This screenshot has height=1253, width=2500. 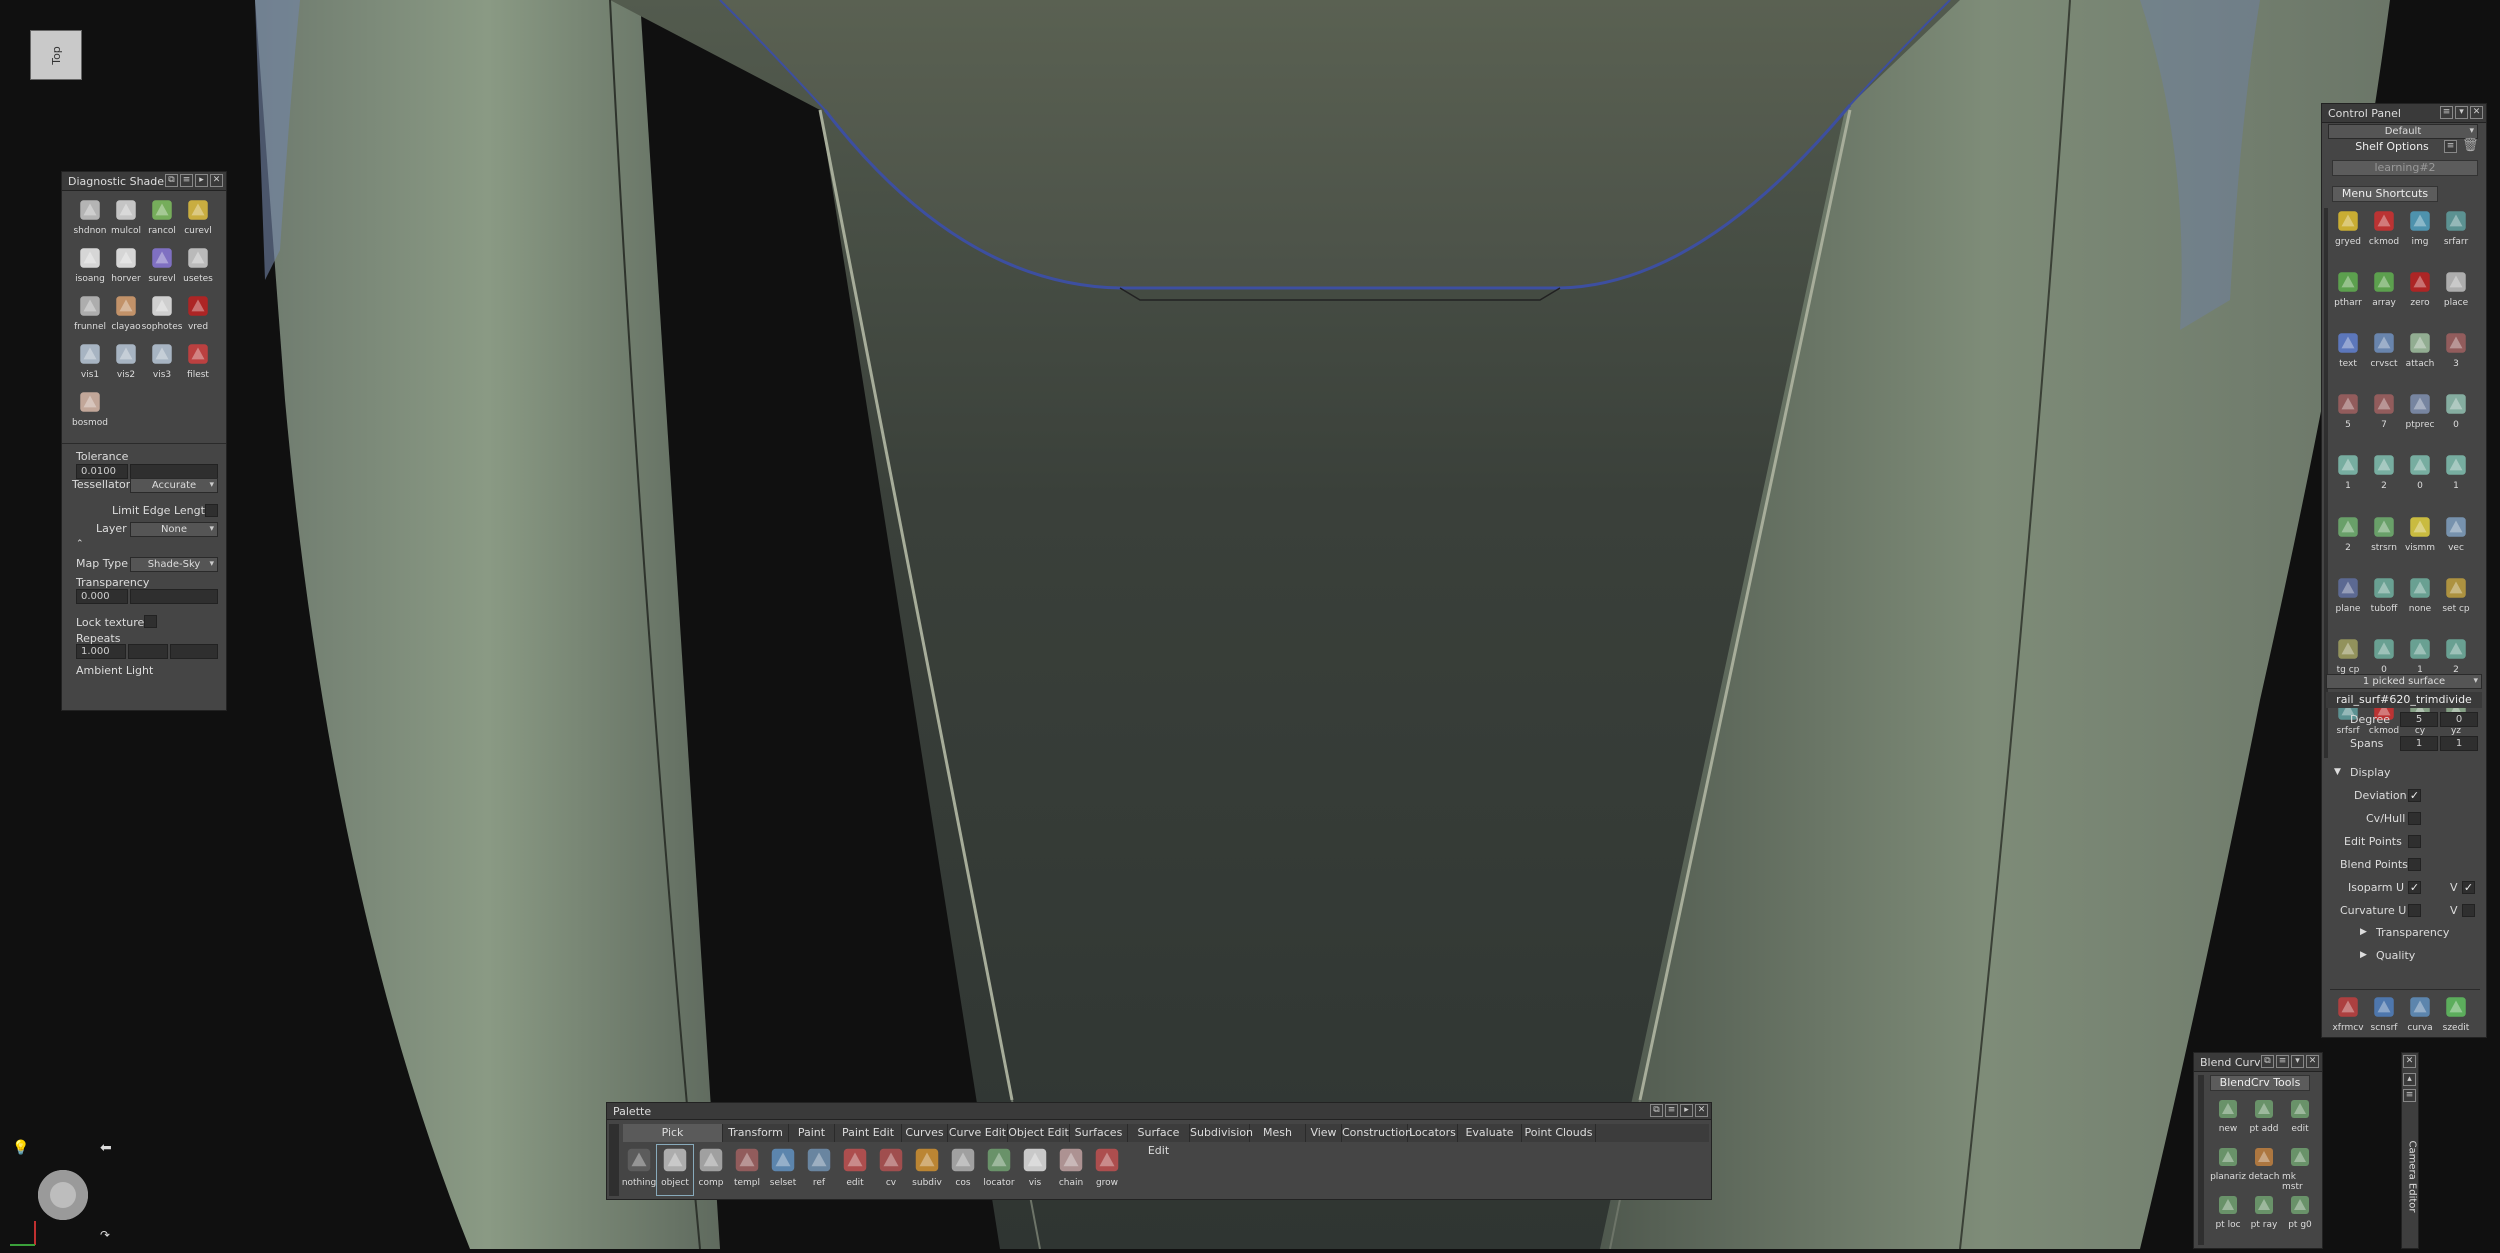 What do you see at coordinates (2456, 354) in the screenshot?
I see `shortcut-tool: 3` at bounding box center [2456, 354].